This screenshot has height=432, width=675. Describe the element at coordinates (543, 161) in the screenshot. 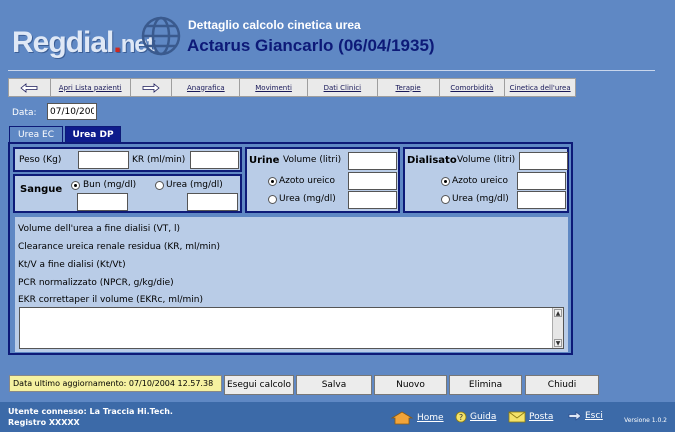

I see `dialisato-volume-input` at that location.